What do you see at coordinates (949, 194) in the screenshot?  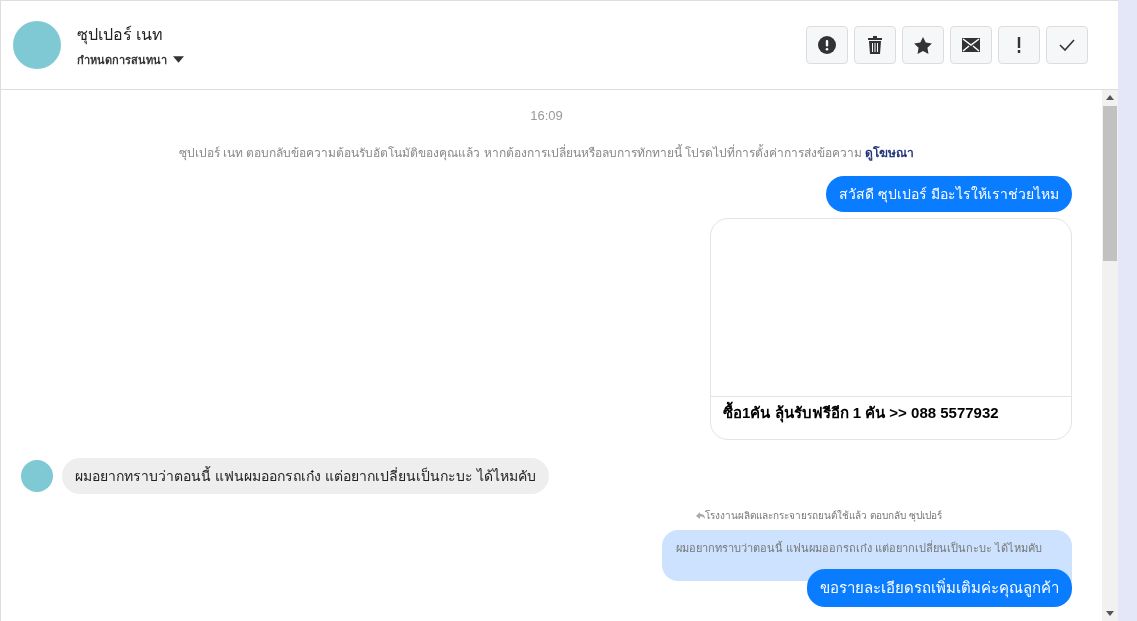 I see `outgoing-message: สวัสดี ซุปเปอร์ มีอะไรให้เราช่วยไหม` at bounding box center [949, 194].